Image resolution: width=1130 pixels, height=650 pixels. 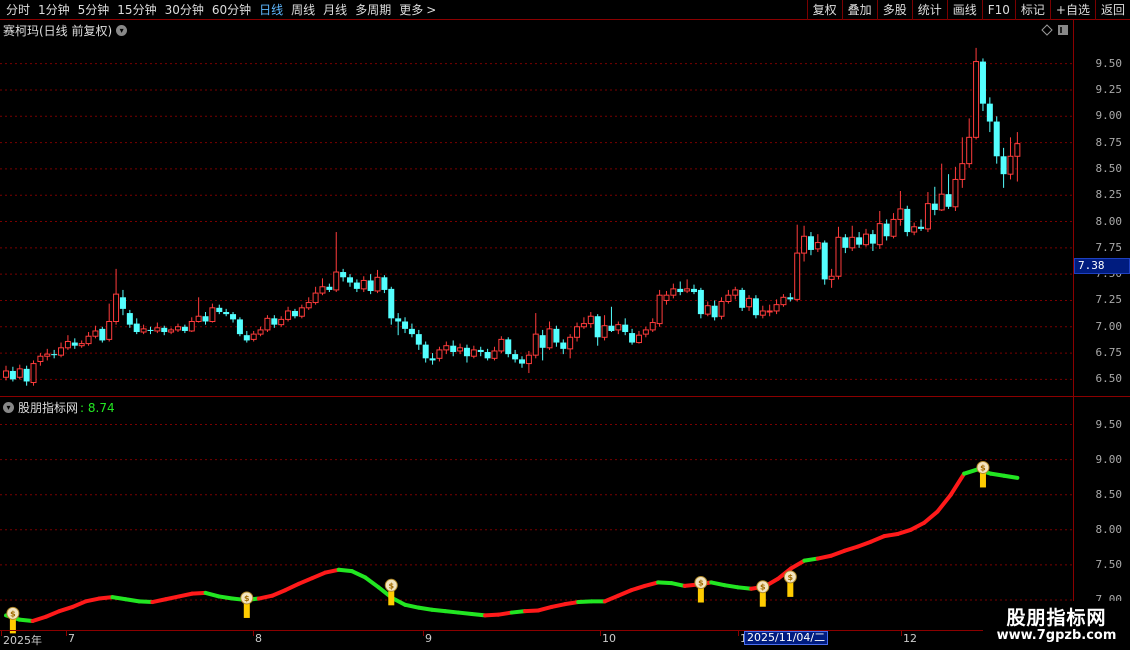 I want to click on panel-toggle-icon, so click(x=1063, y=30).